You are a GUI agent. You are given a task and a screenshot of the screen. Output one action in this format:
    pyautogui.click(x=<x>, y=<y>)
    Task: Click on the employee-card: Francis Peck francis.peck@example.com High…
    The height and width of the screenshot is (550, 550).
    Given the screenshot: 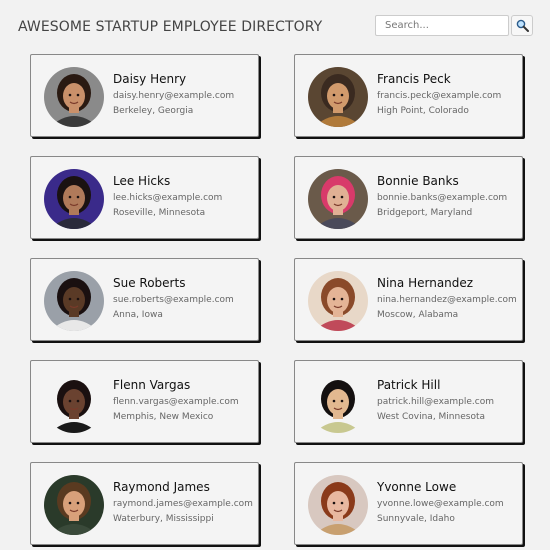 What is the action you would take?
    pyautogui.click(x=408, y=95)
    